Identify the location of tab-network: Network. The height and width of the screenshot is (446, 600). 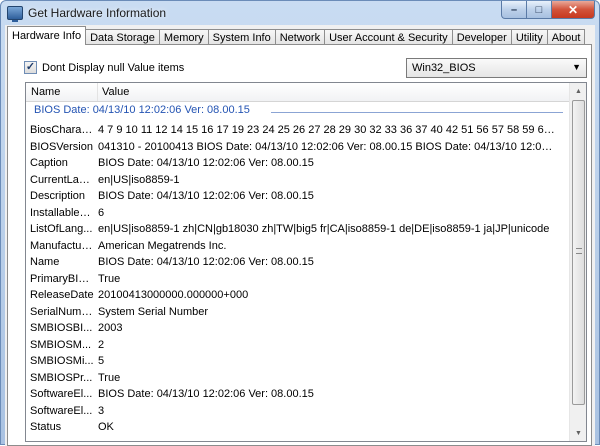
(300, 37).